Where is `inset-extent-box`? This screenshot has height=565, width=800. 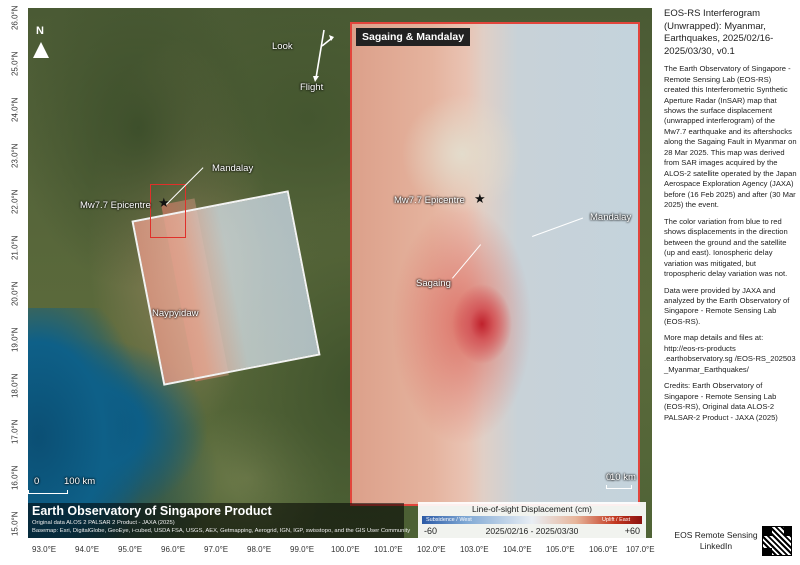
inset-extent-box is located at coordinates (168, 211).